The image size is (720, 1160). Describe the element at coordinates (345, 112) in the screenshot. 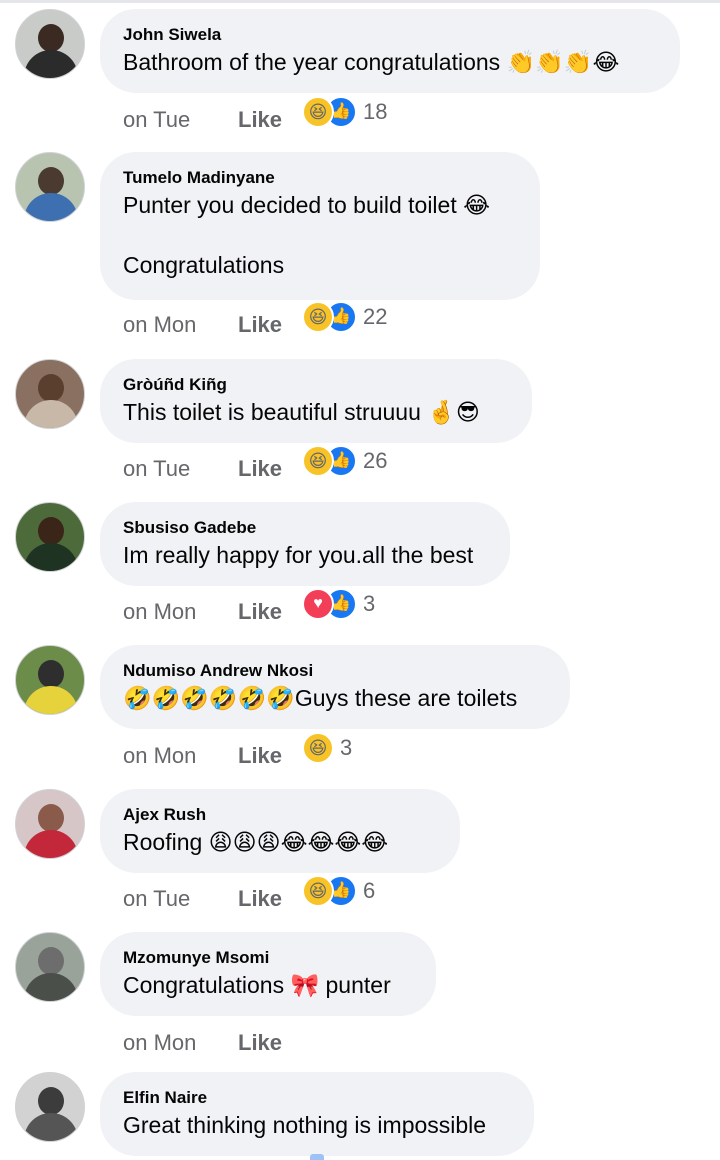

I see `reaction-summary: 😆 👍 18` at that location.